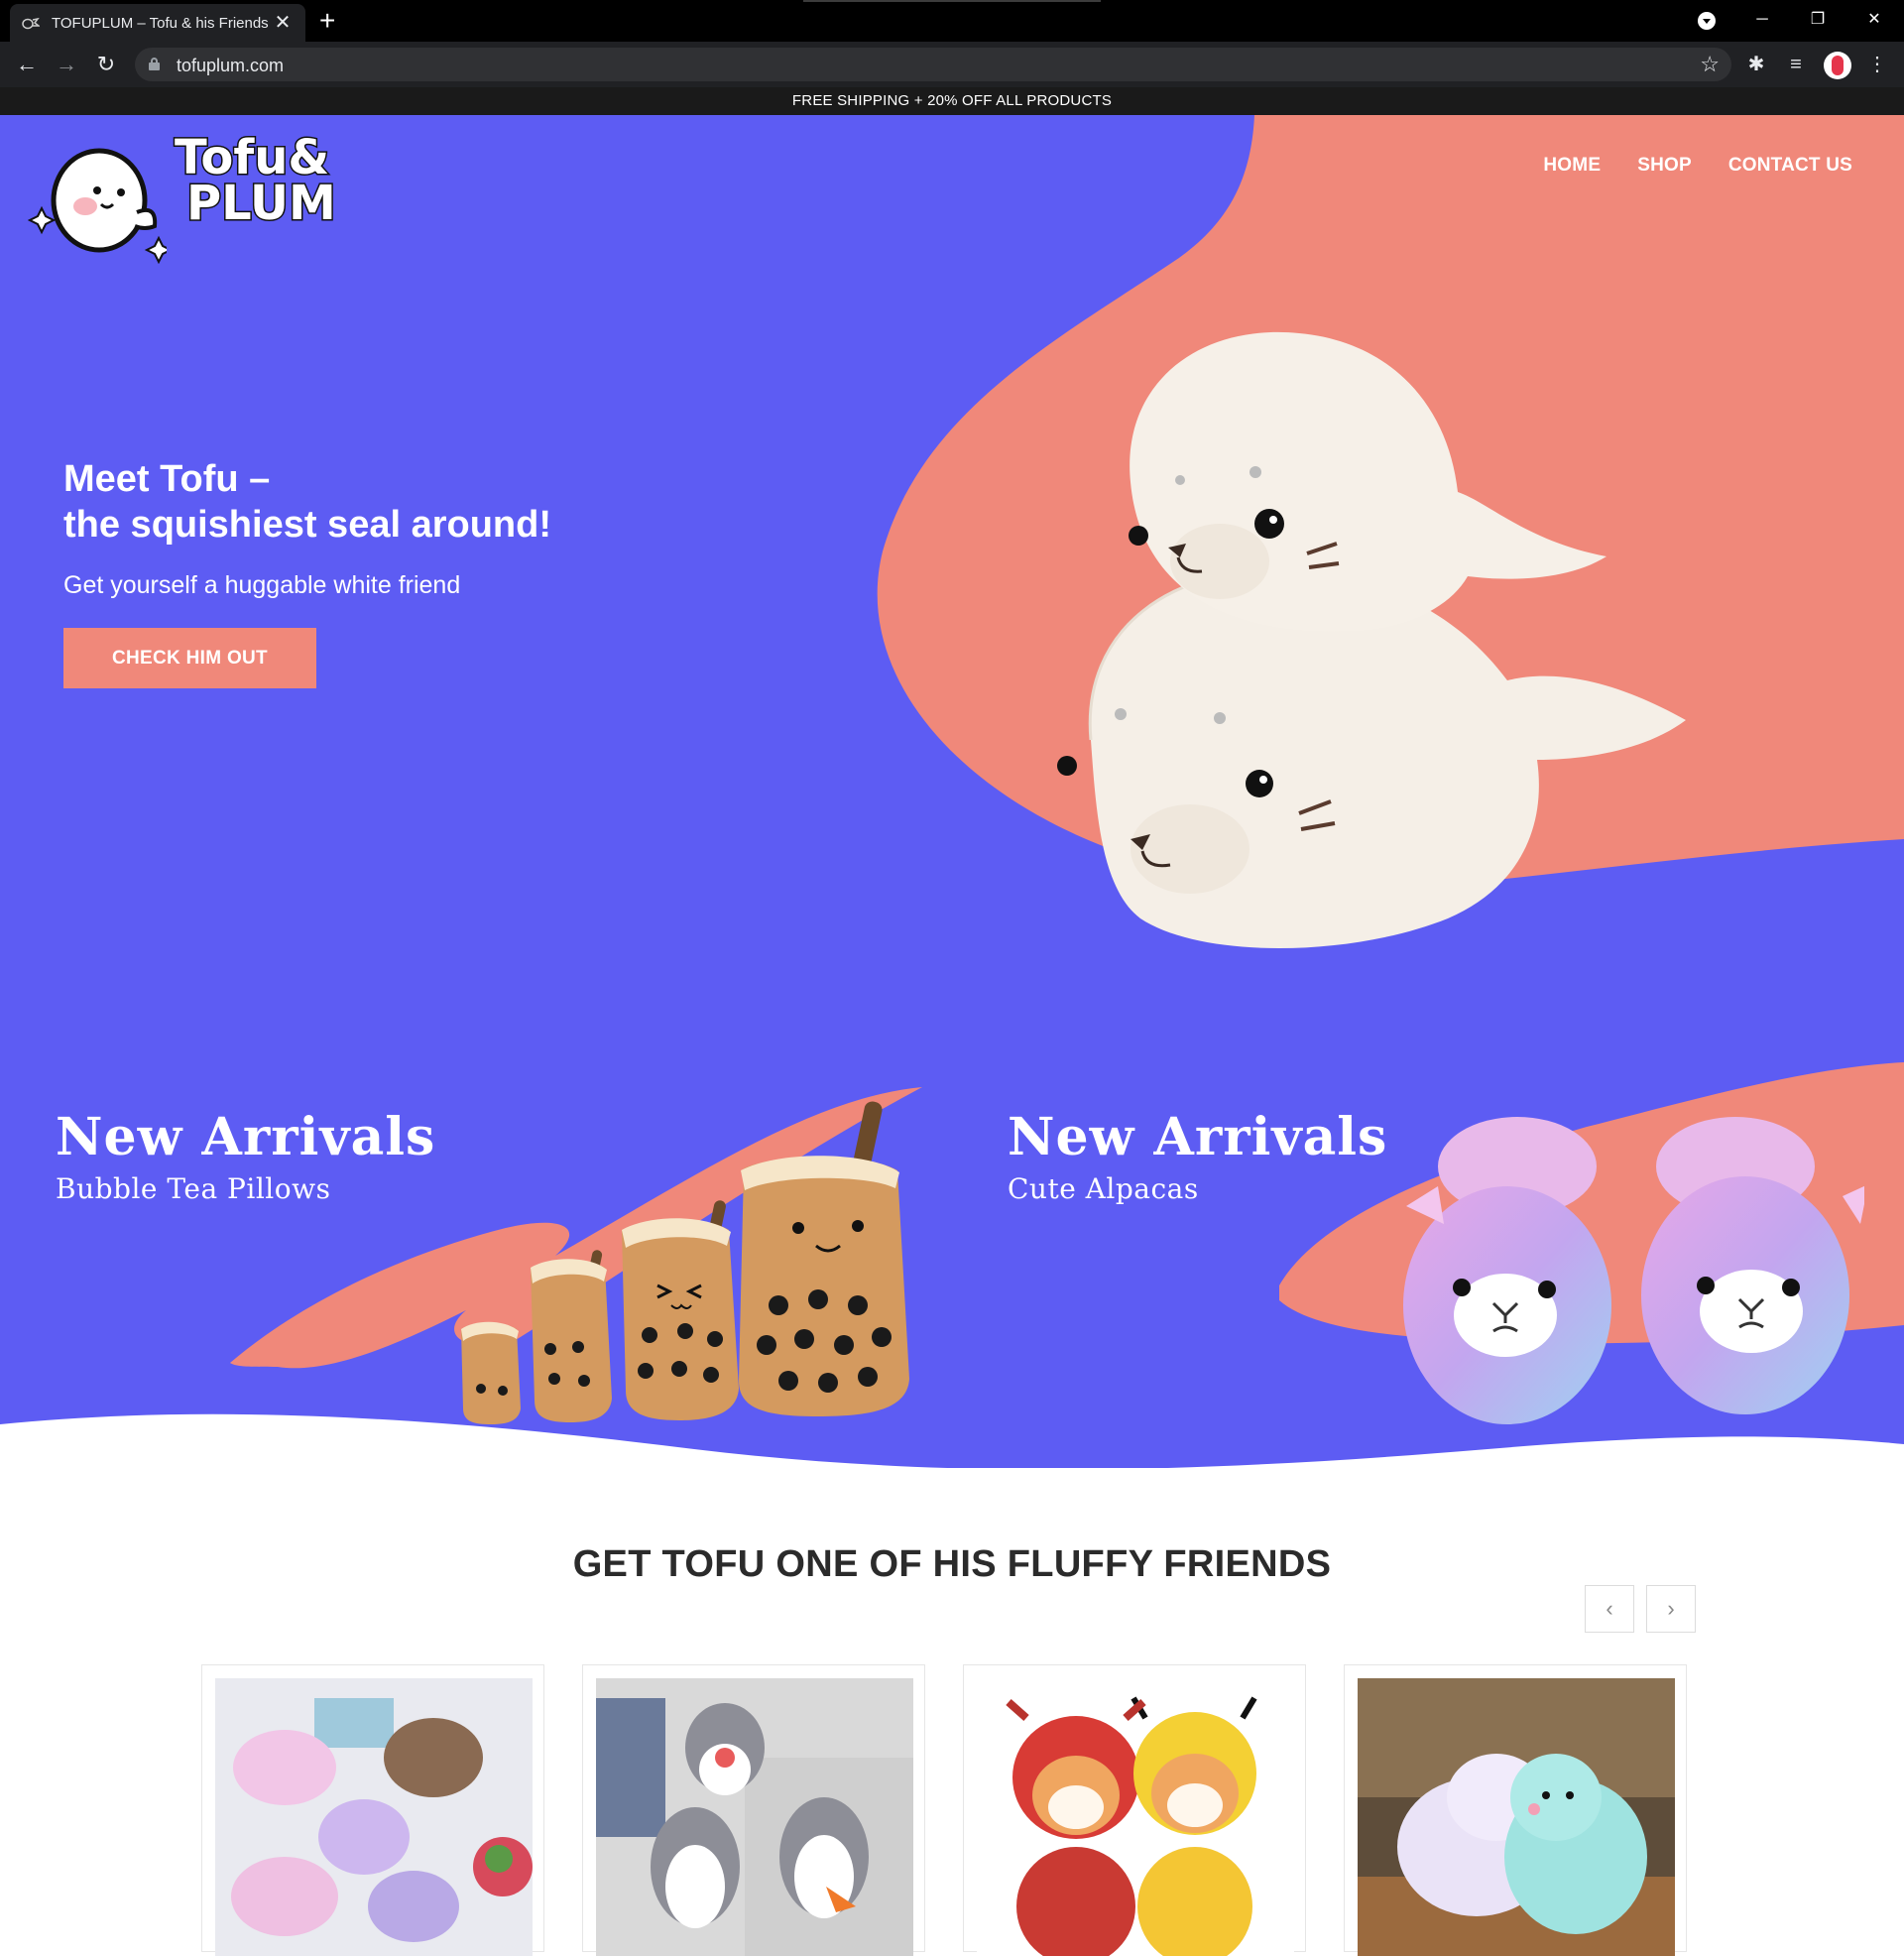 This screenshot has height=1956, width=1904. Describe the element at coordinates (1671, 1609) in the screenshot. I see `carousel-next-chevron-right-icon: ›` at that location.